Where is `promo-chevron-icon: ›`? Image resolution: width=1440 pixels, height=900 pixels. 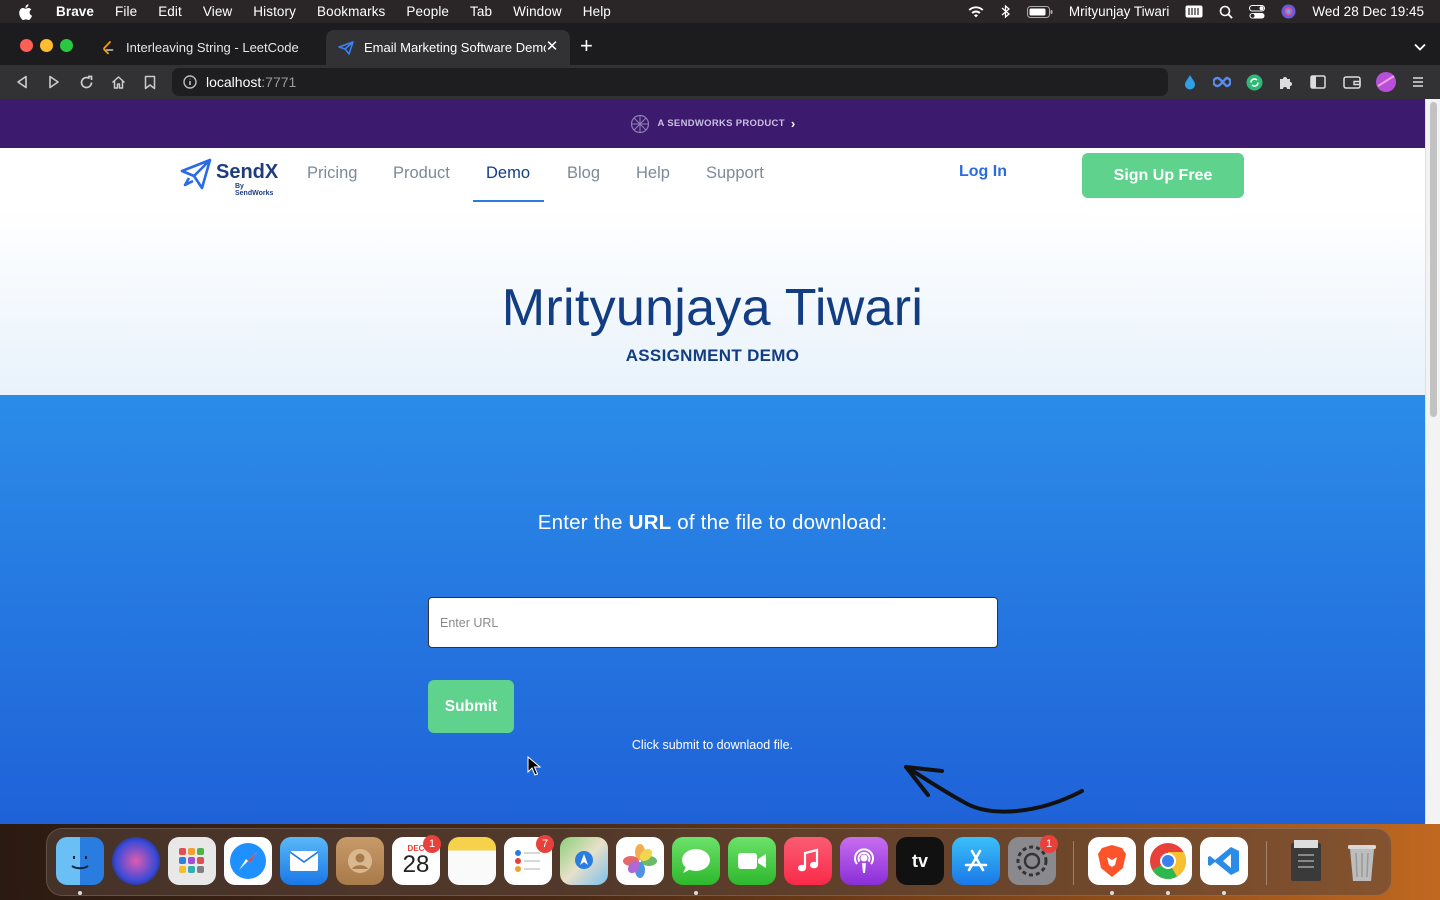 promo-chevron-icon: › is located at coordinates (793, 123).